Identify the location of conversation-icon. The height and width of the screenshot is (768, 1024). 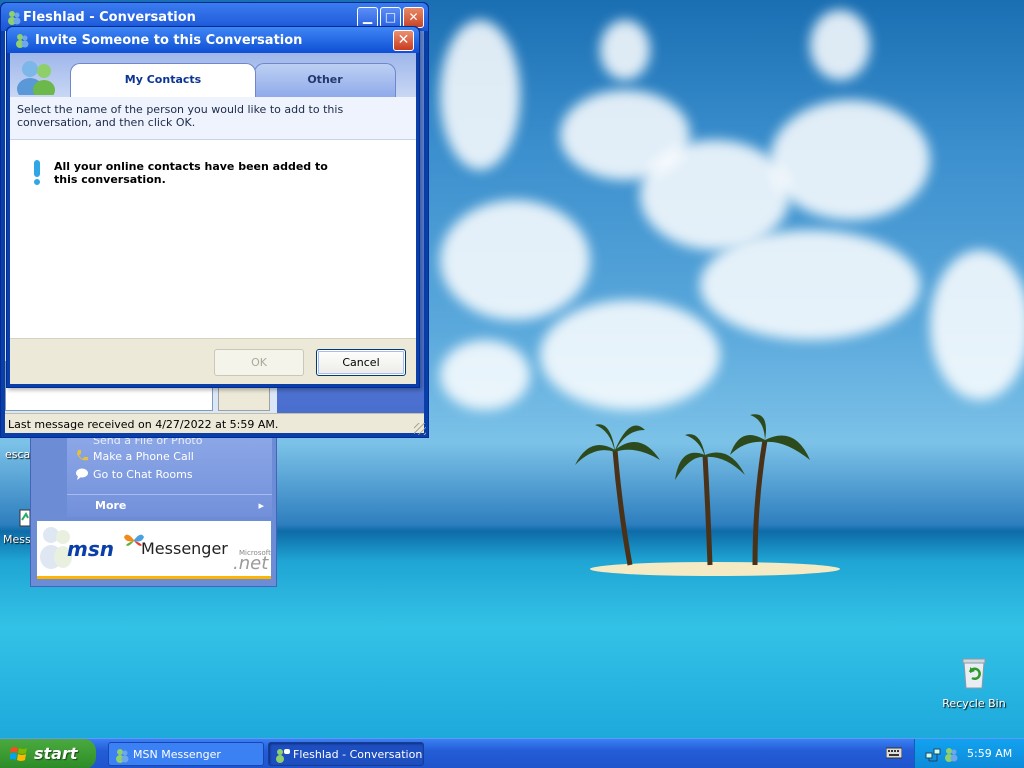
(283, 756).